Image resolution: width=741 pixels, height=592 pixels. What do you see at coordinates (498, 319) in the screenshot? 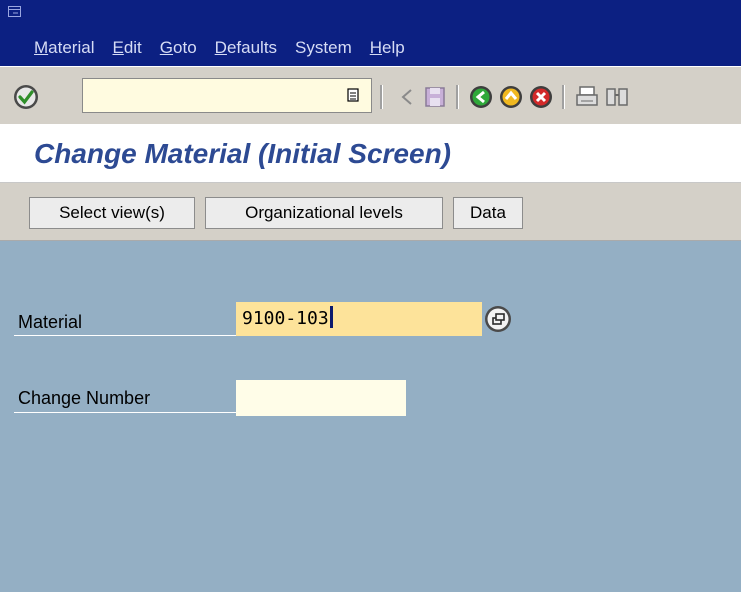
I see `search-help-icon` at bounding box center [498, 319].